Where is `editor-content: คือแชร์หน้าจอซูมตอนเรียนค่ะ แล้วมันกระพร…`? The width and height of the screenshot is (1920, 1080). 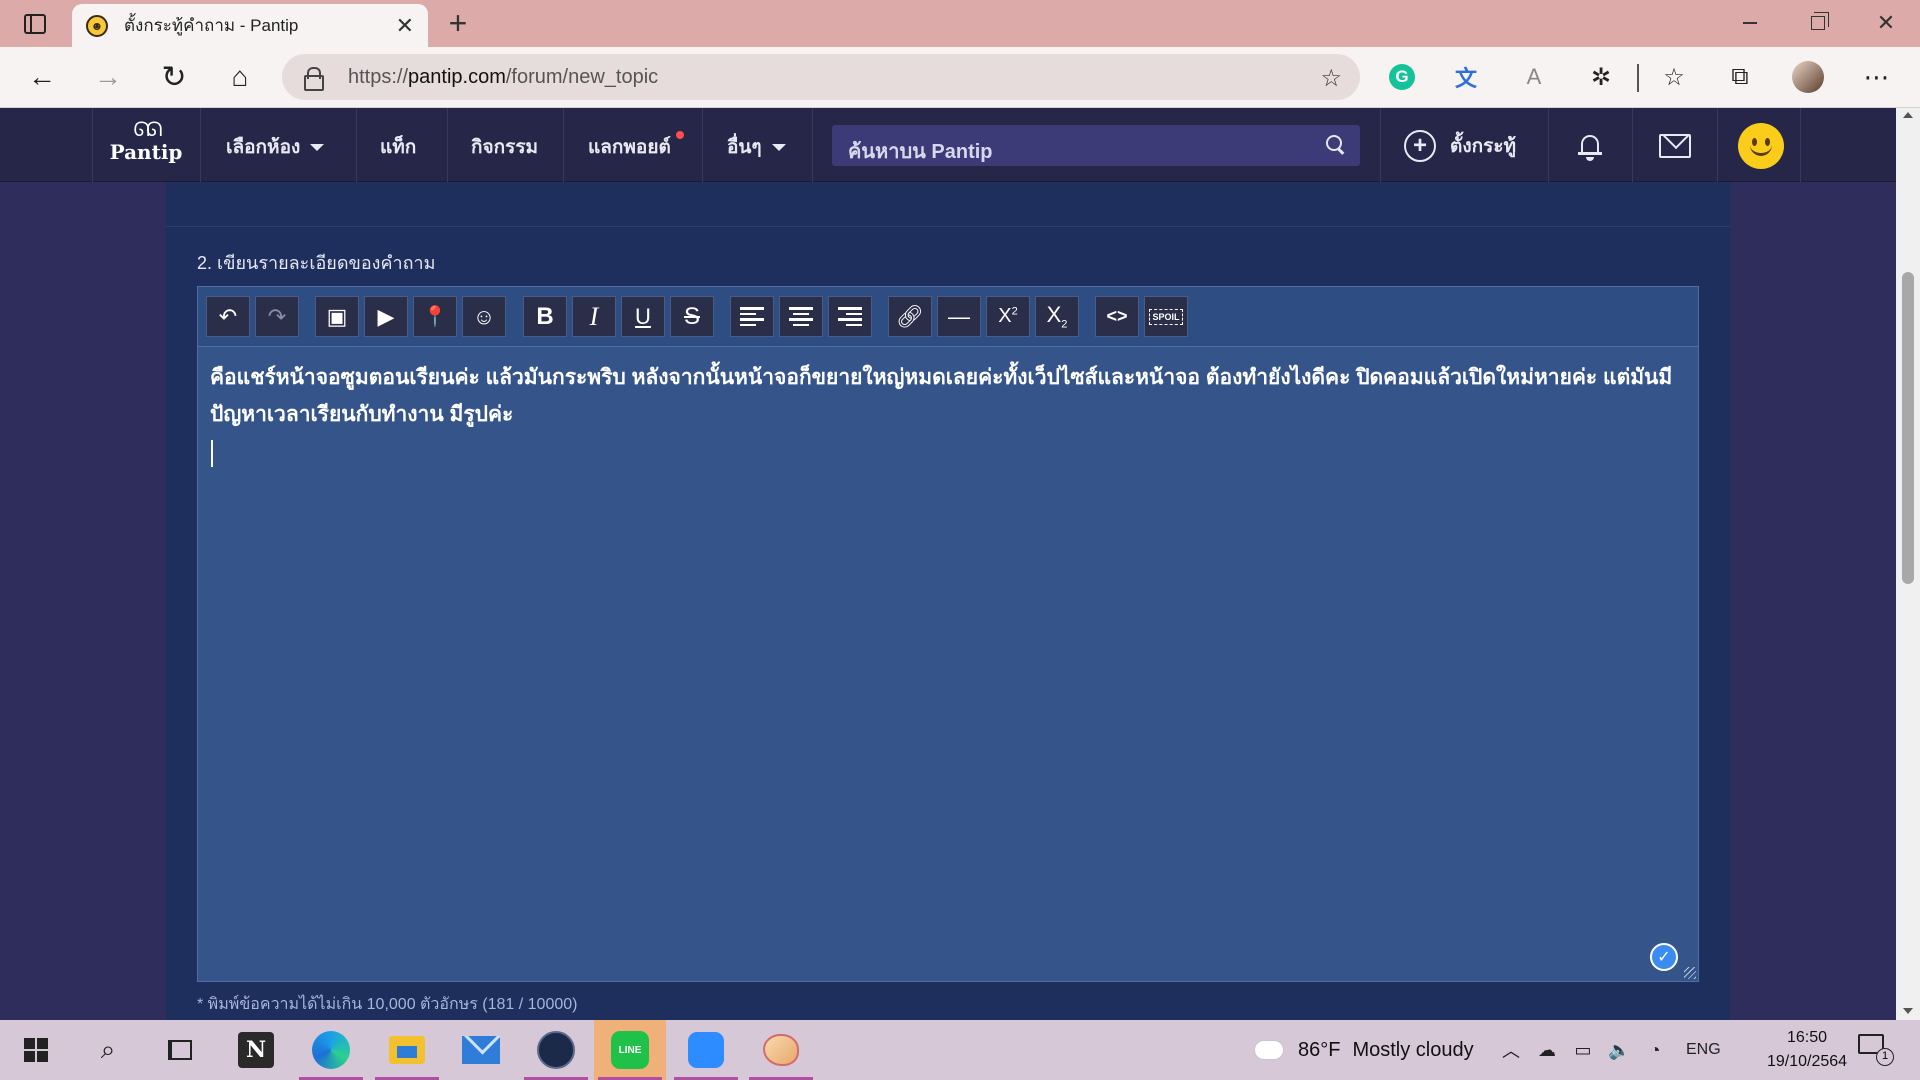 editor-content: คือแชร์หน้าจอซูมตอนเรียนค่ะ แล้วมันกระพร… is located at coordinates (949, 396).